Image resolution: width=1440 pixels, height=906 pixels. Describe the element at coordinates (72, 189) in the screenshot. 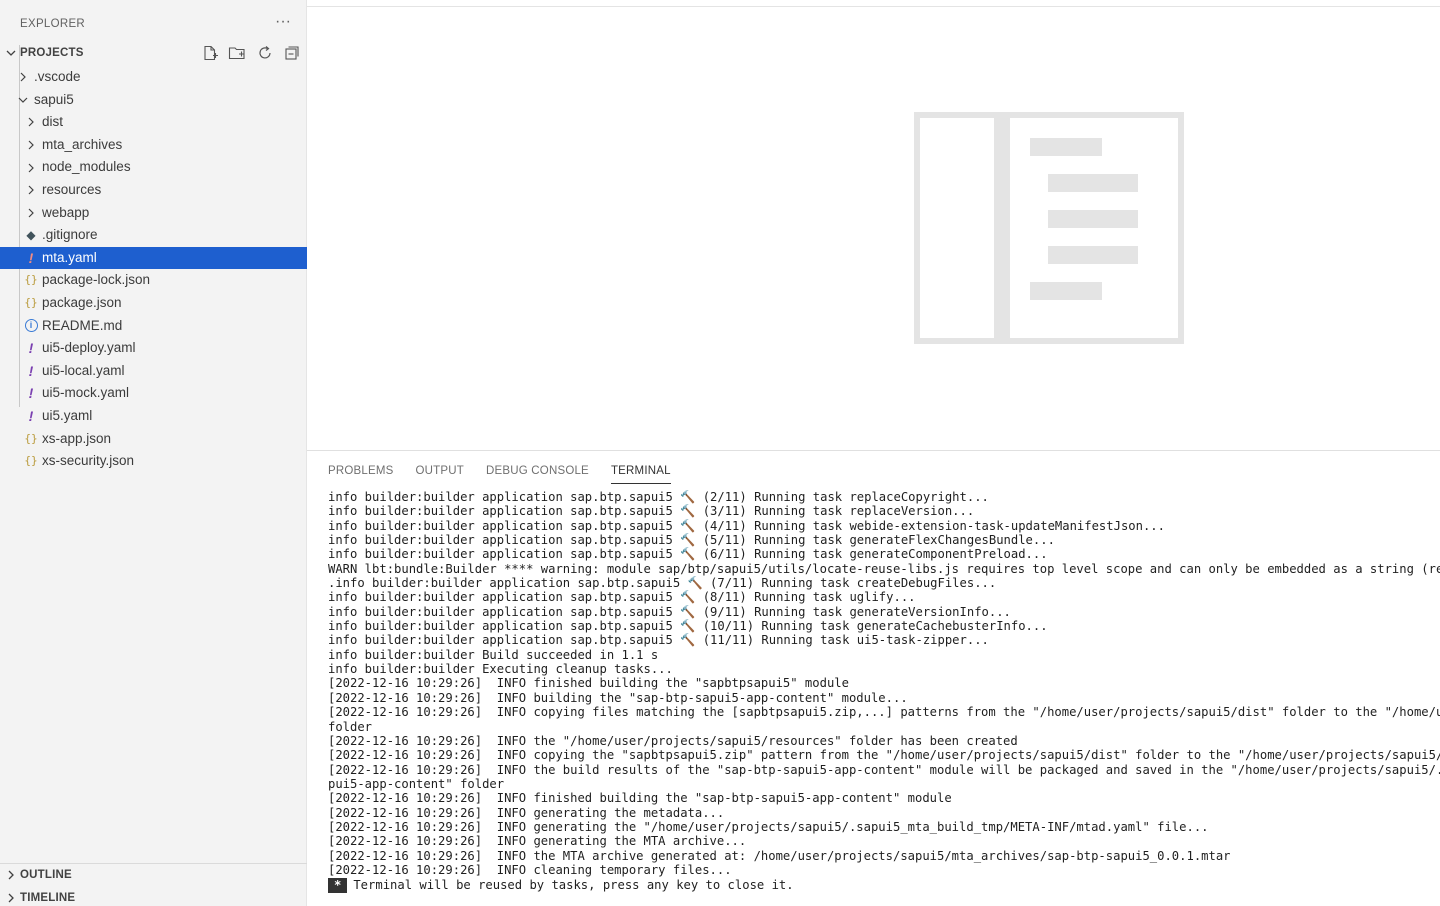

I see `tree-item-label: resources` at that location.